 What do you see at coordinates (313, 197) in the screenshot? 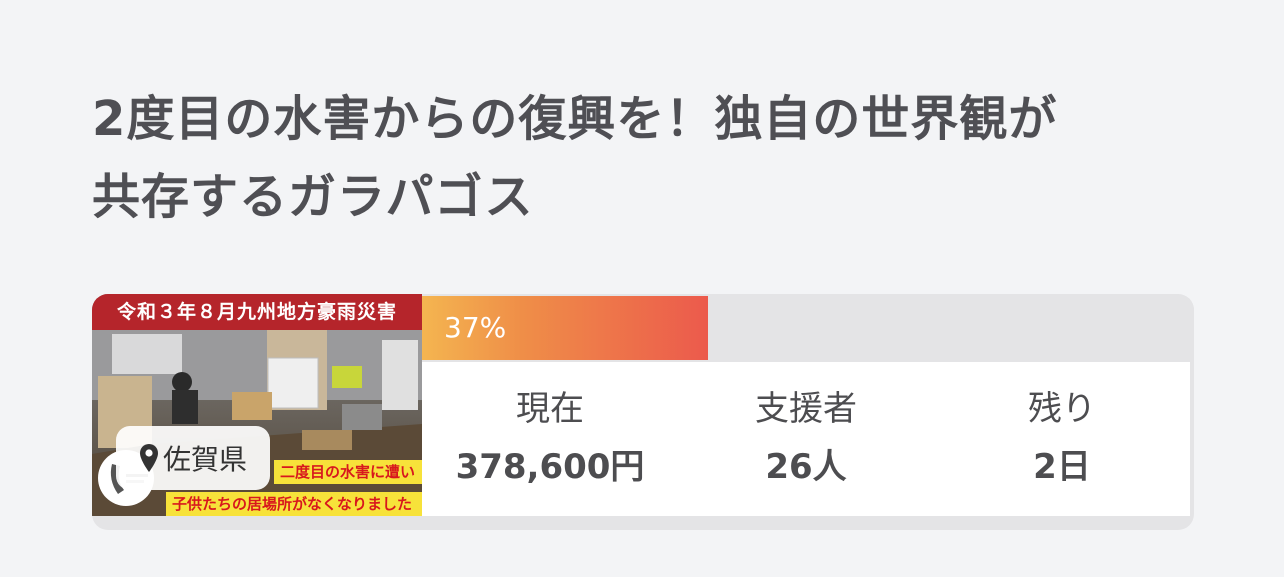
I see `project-title-line2: 共存するガラパゴス` at bounding box center [313, 197].